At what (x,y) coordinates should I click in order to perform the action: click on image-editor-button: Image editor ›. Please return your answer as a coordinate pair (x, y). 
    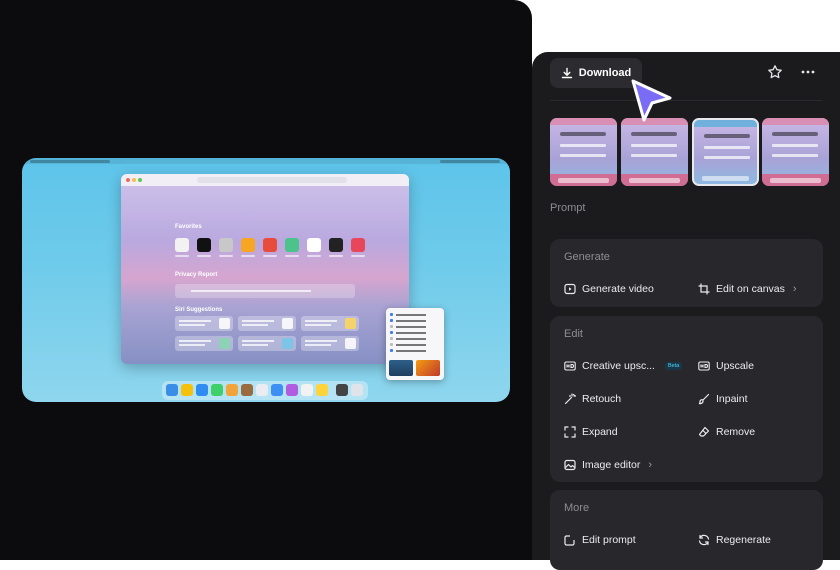
    Looking at the image, I should click on (608, 465).